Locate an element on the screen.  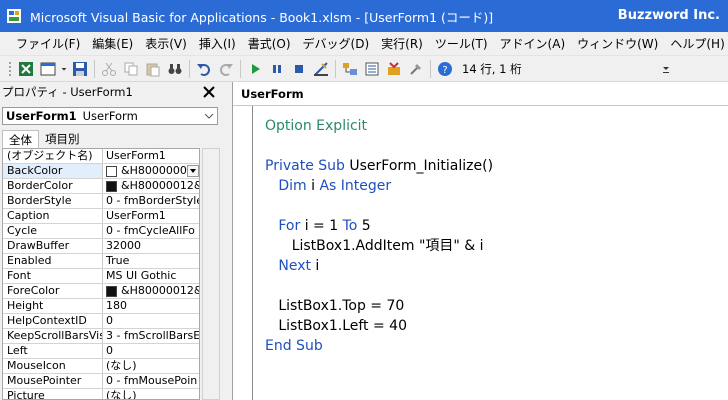
menu-edit: 編集(E) is located at coordinates (112, 44).